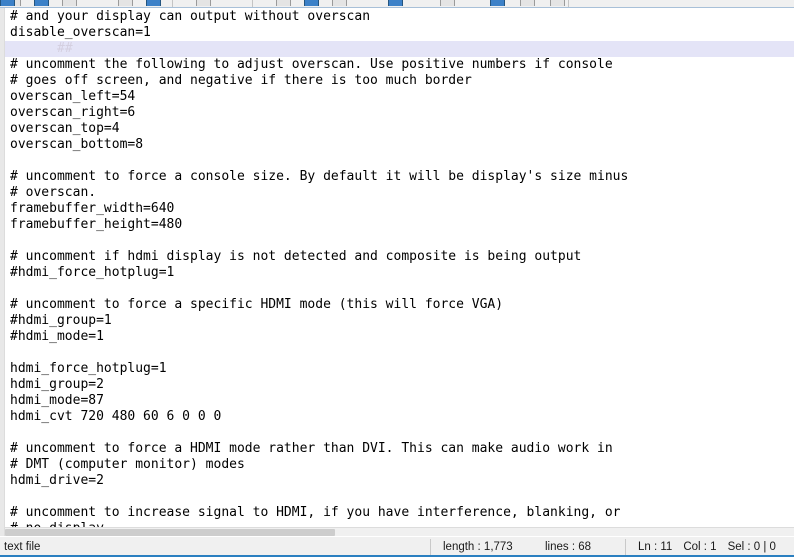  I want to click on status-caret-position: Ln : 11 Col : 1 Sel : 0 | 0, so click(710, 547).